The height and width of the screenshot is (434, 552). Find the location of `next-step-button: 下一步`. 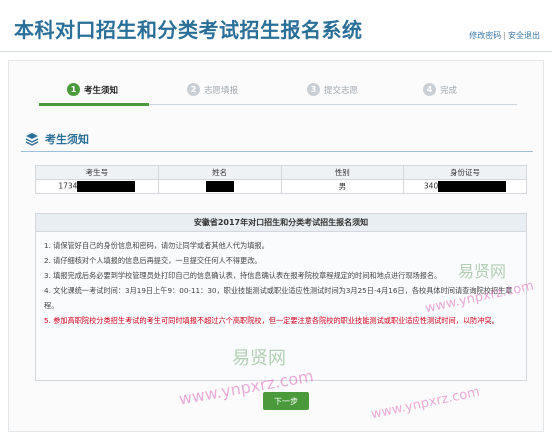

next-step-button: 下一步 is located at coordinates (286, 401).